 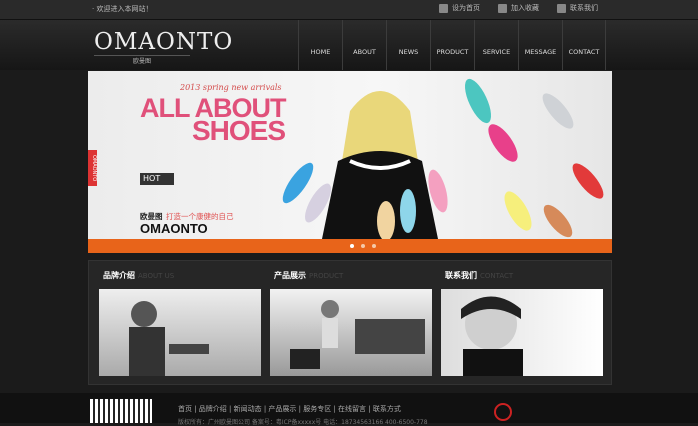 I want to click on section-about: 品牌介绍 ABOUT US, so click(x=182, y=323).